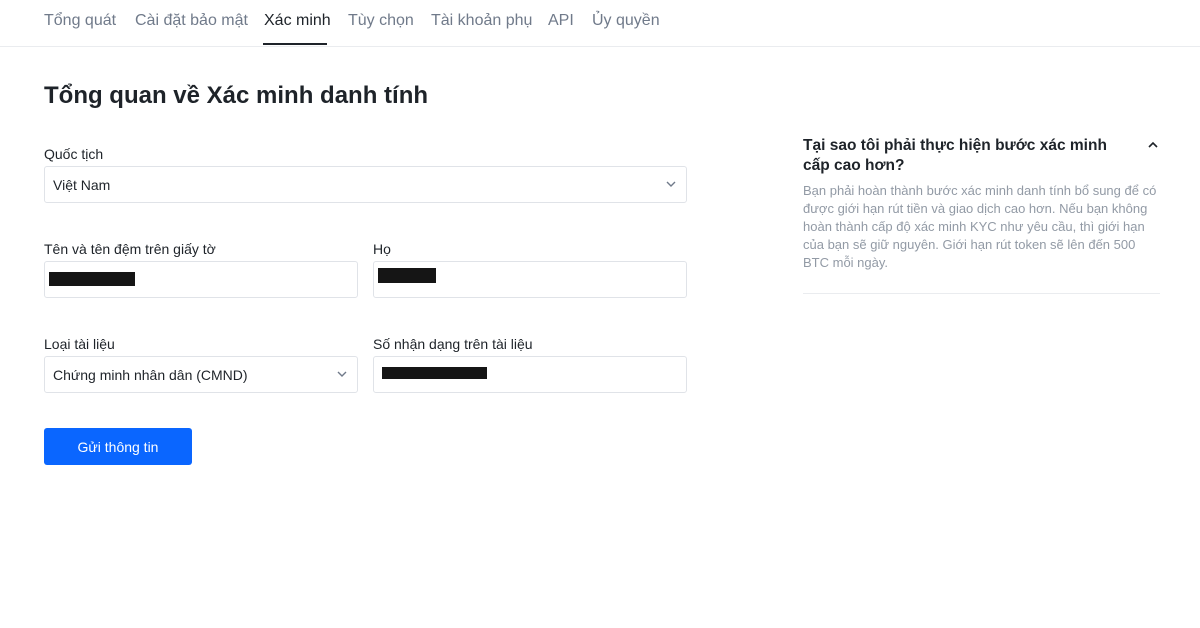  What do you see at coordinates (297, 21) in the screenshot?
I see `tab-verification: Xác minh` at bounding box center [297, 21].